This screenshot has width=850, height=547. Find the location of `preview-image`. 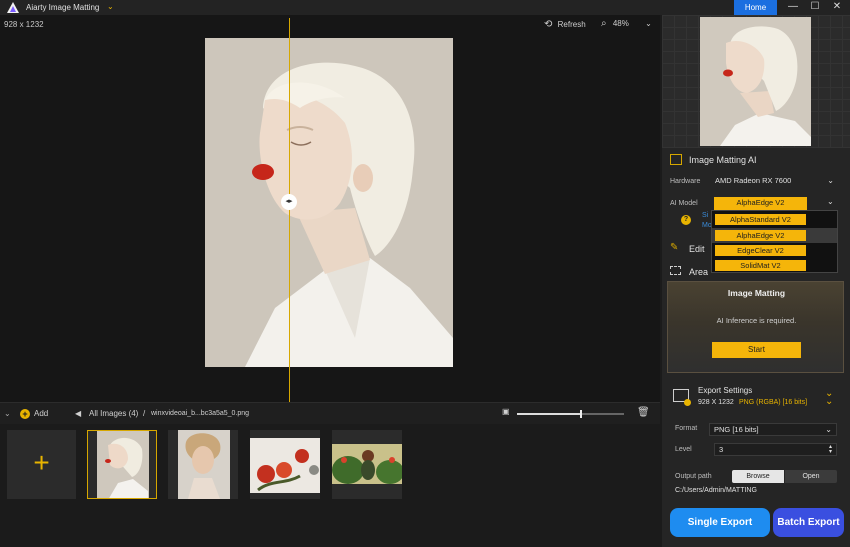

preview-image is located at coordinates (755, 81).